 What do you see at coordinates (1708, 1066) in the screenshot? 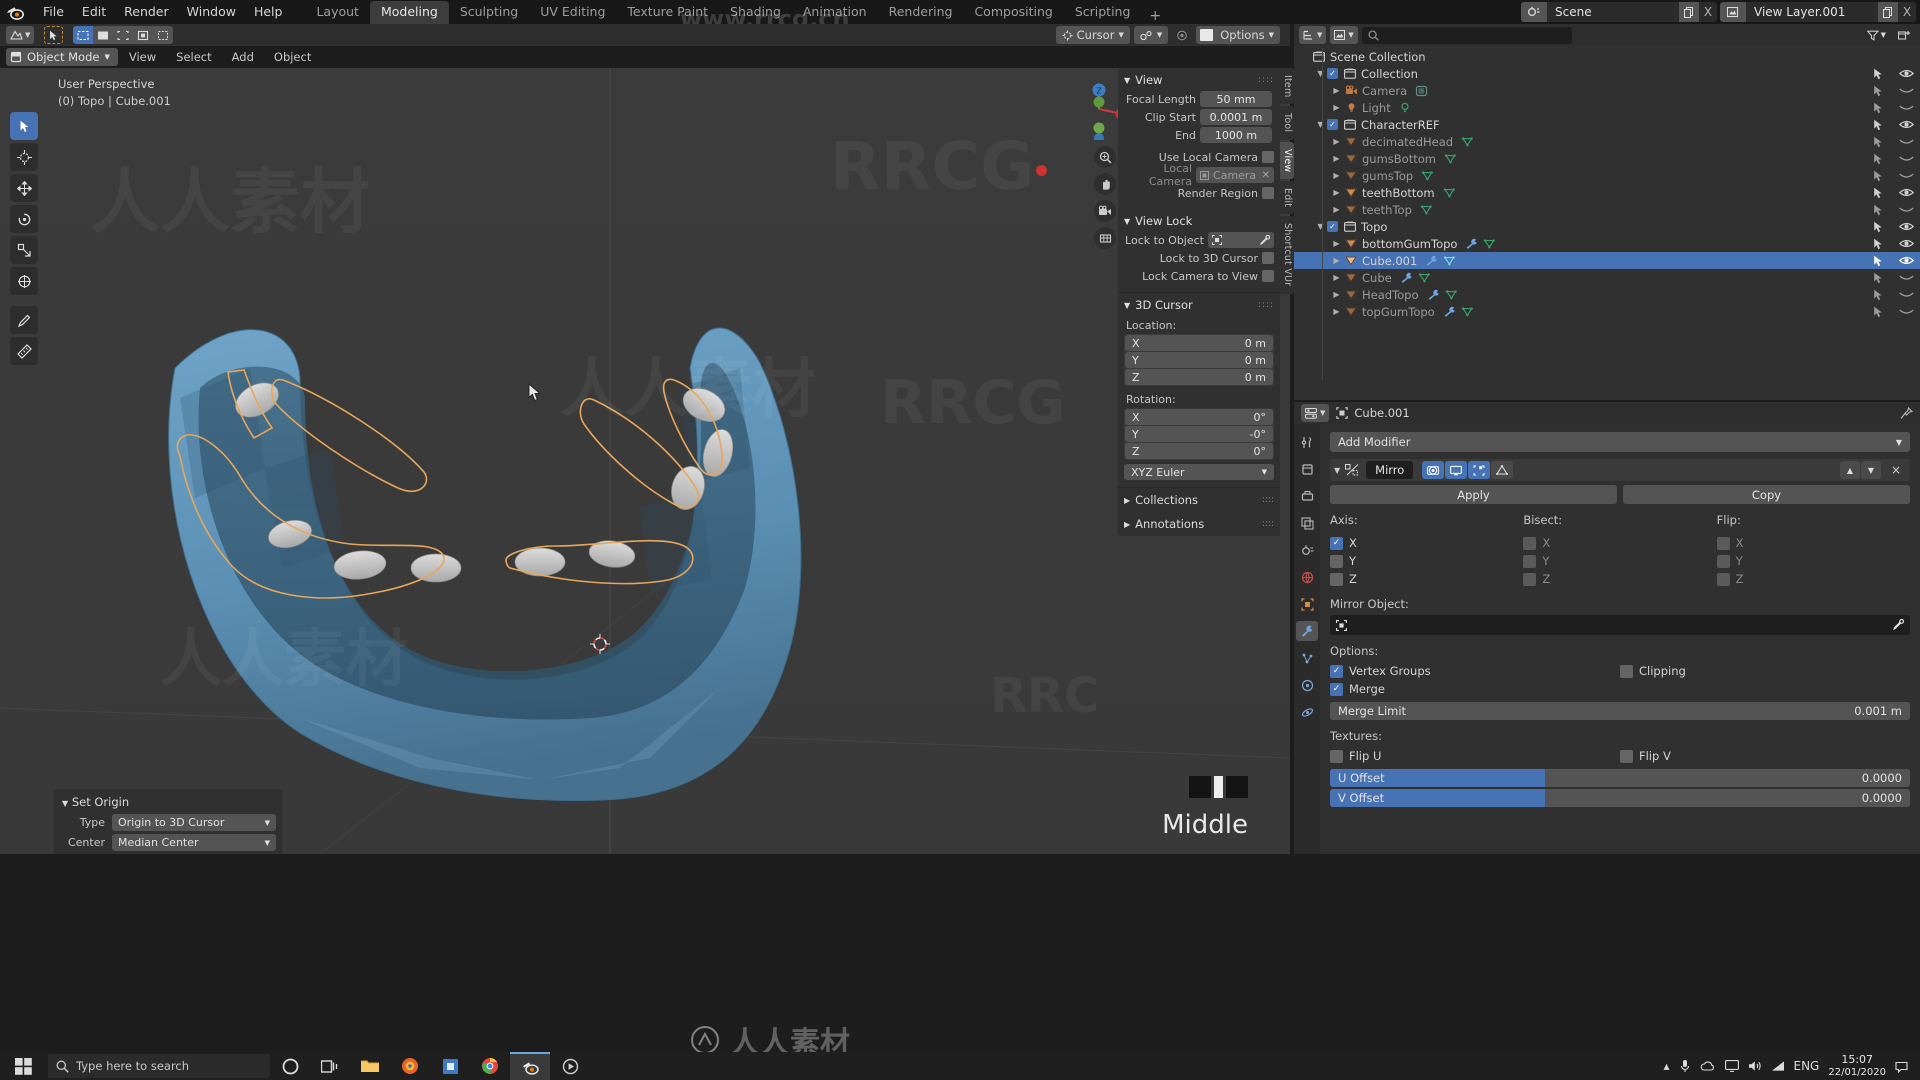
I see `onedrive-icon` at bounding box center [1708, 1066].